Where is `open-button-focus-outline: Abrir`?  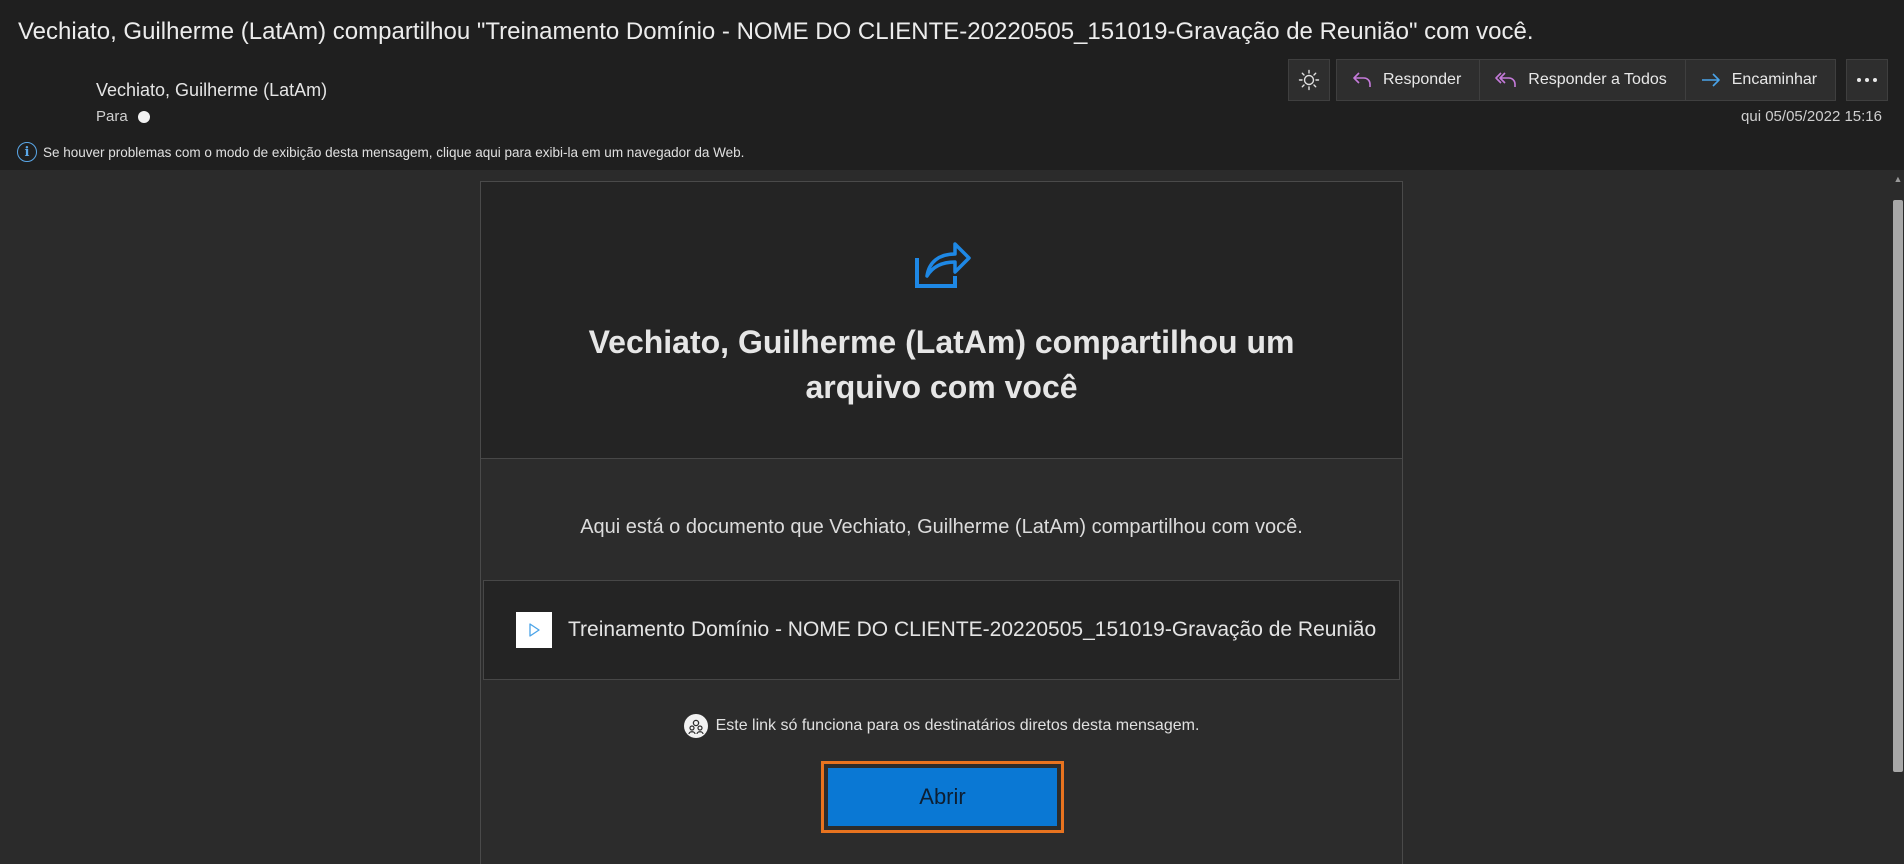 open-button-focus-outline: Abrir is located at coordinates (942, 797).